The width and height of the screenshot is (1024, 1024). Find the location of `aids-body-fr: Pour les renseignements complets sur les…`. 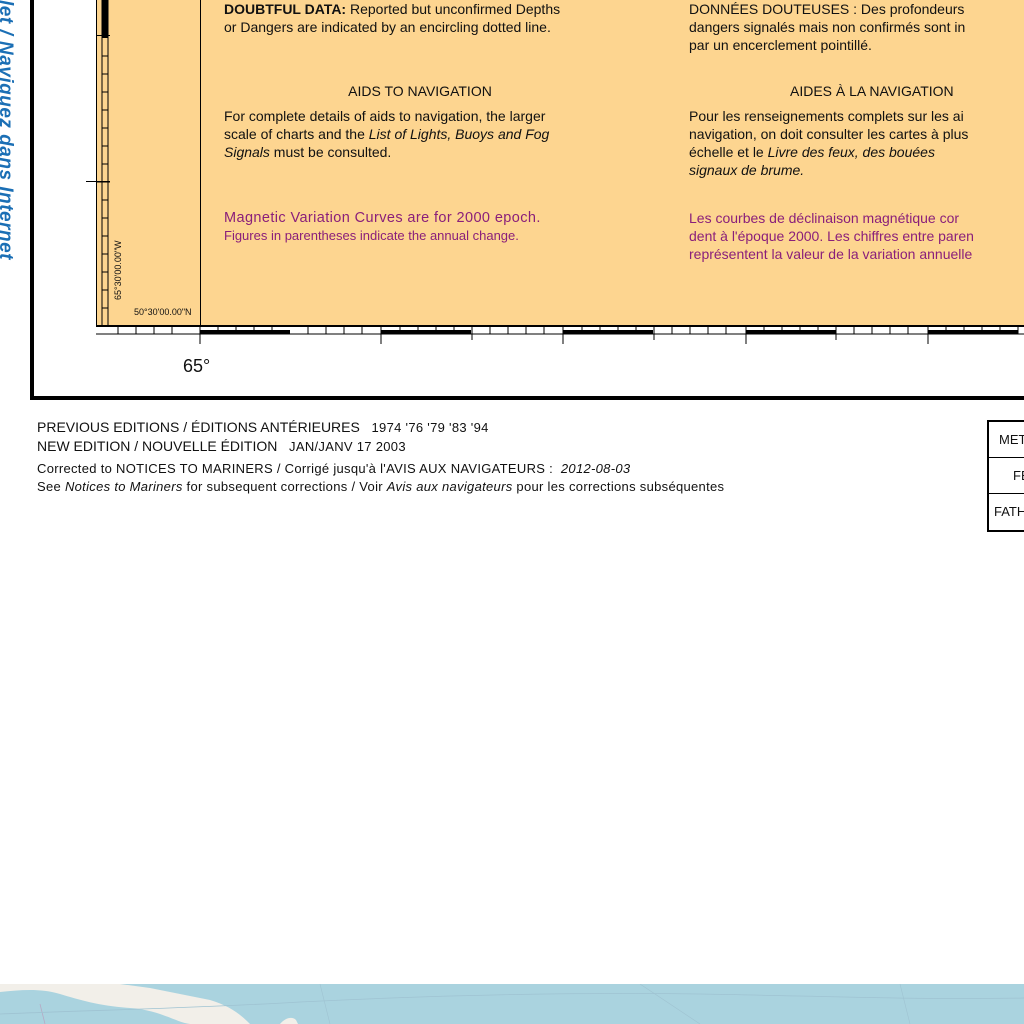

aids-body-fr: Pour les renseignements complets sur les… is located at coordinates (828, 143).